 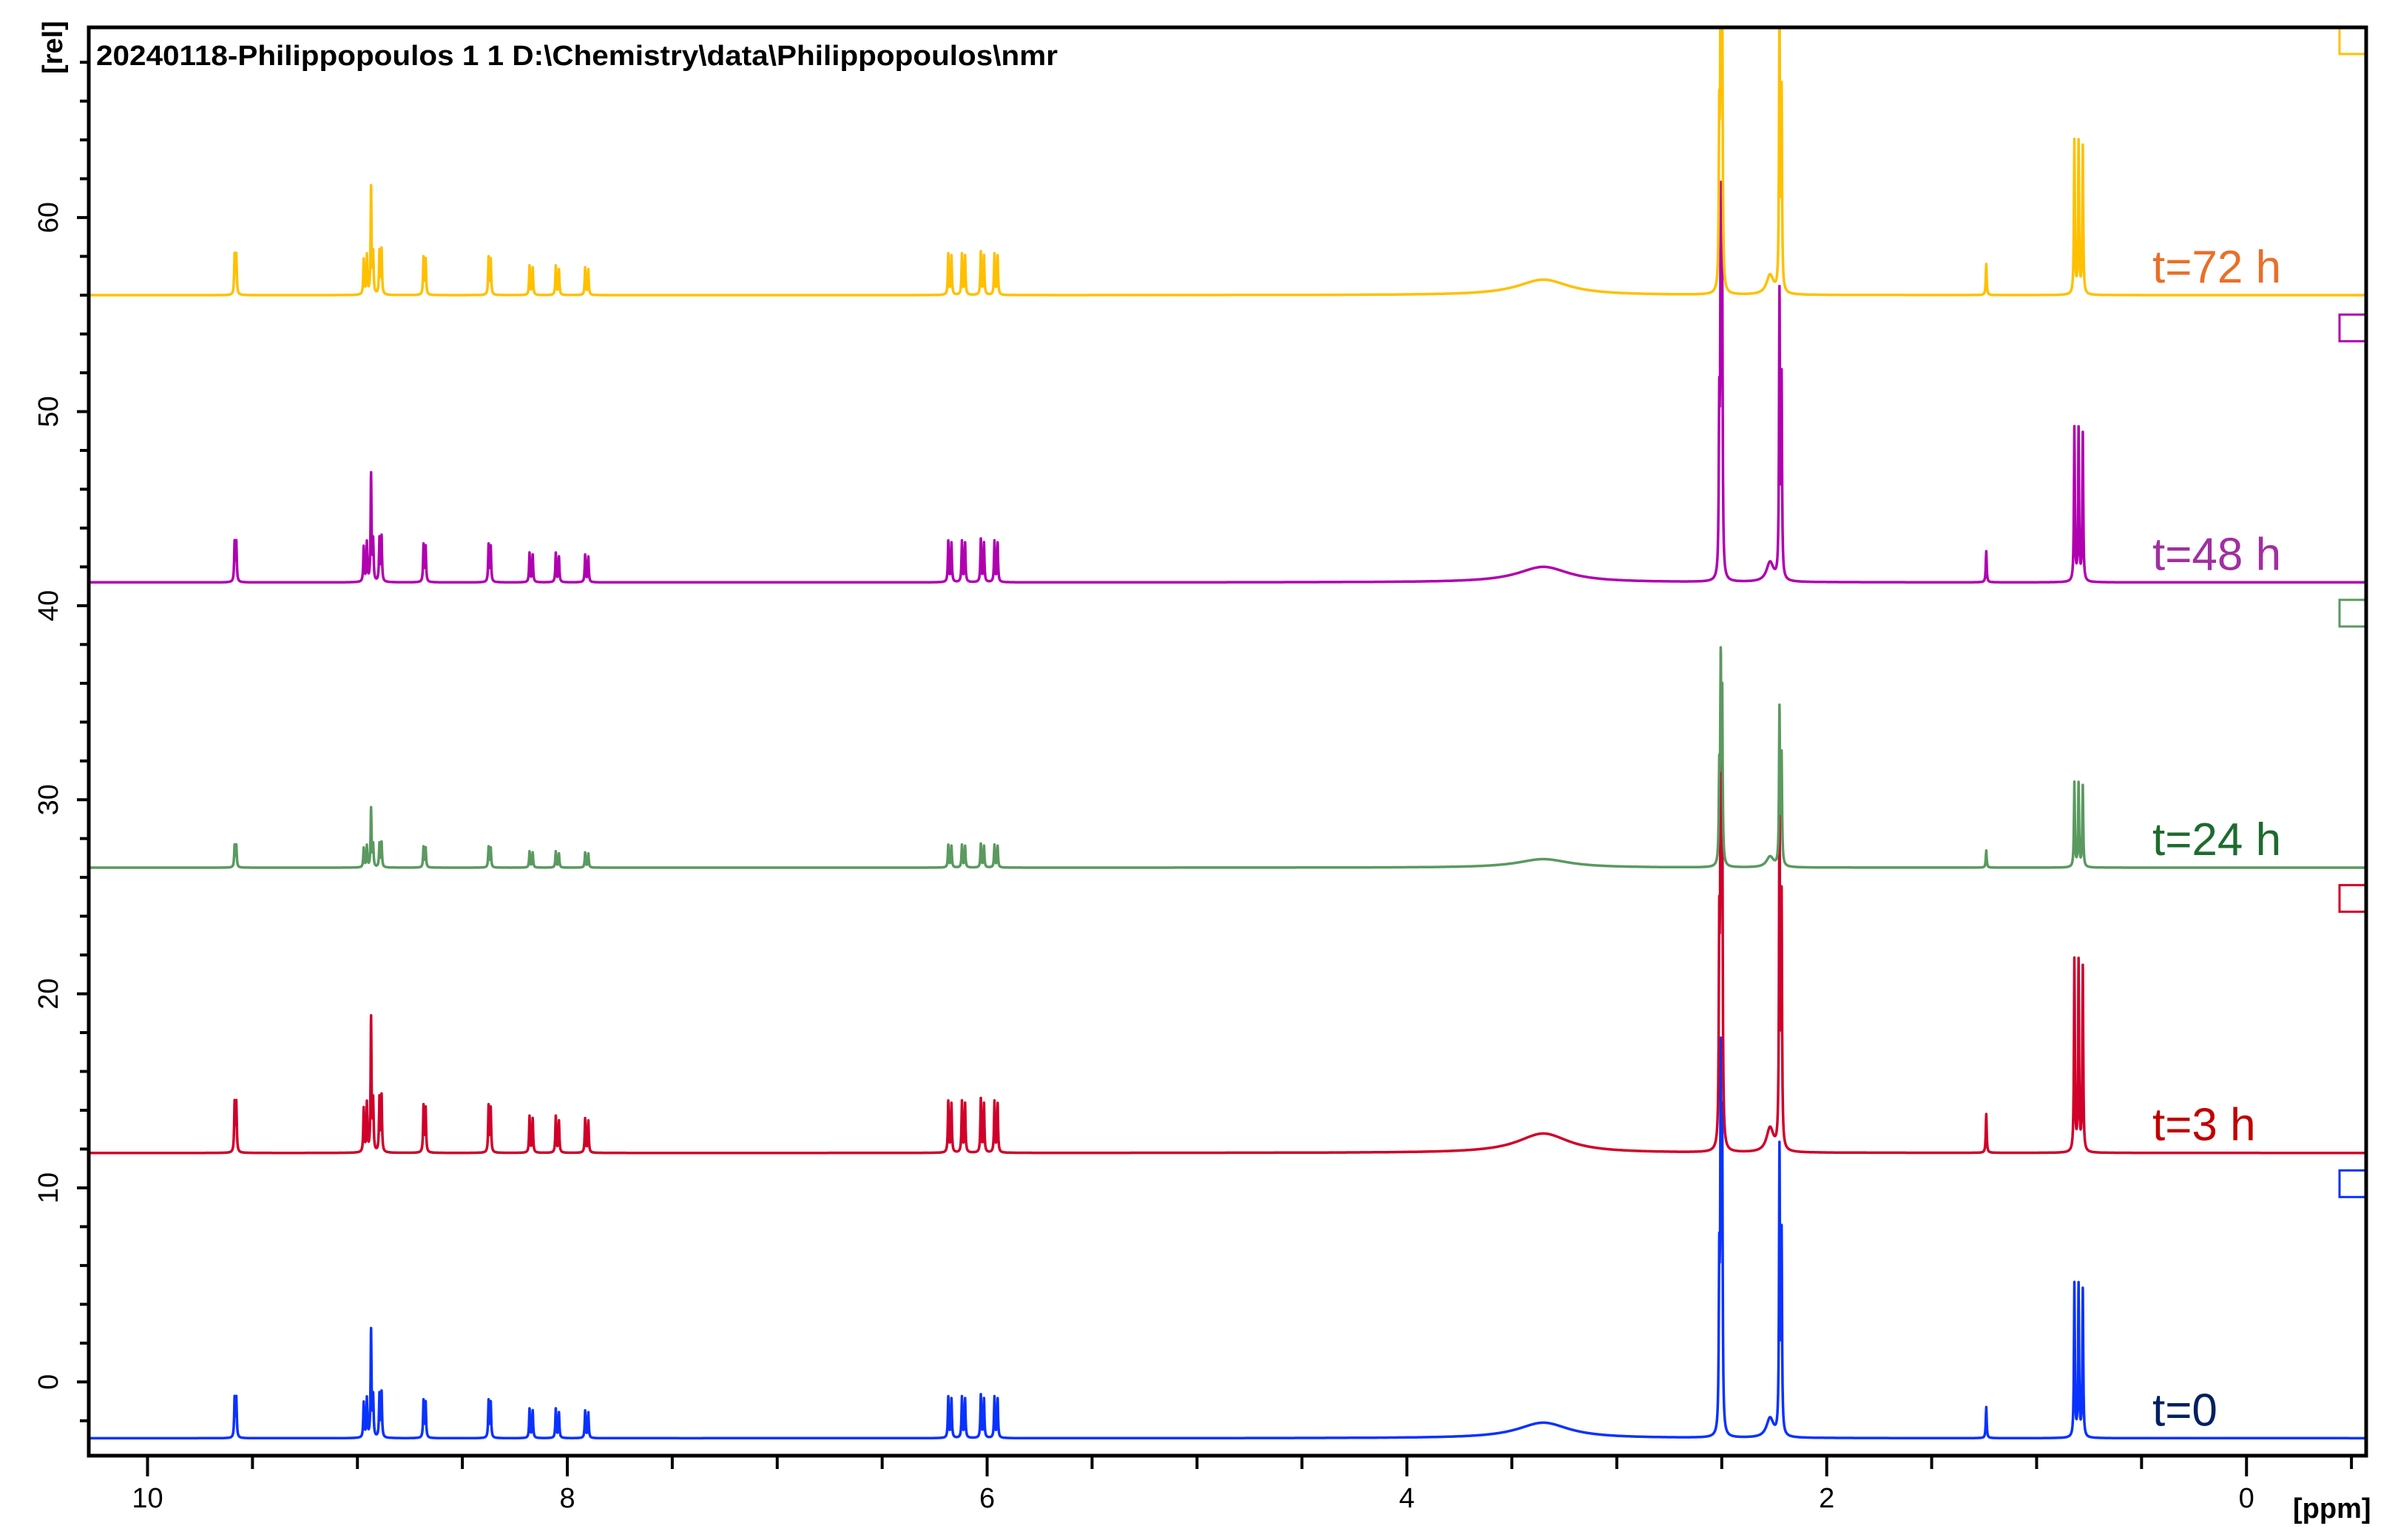 What do you see at coordinates (2216, 554) in the screenshot?
I see `series-label: t=48 h` at bounding box center [2216, 554].